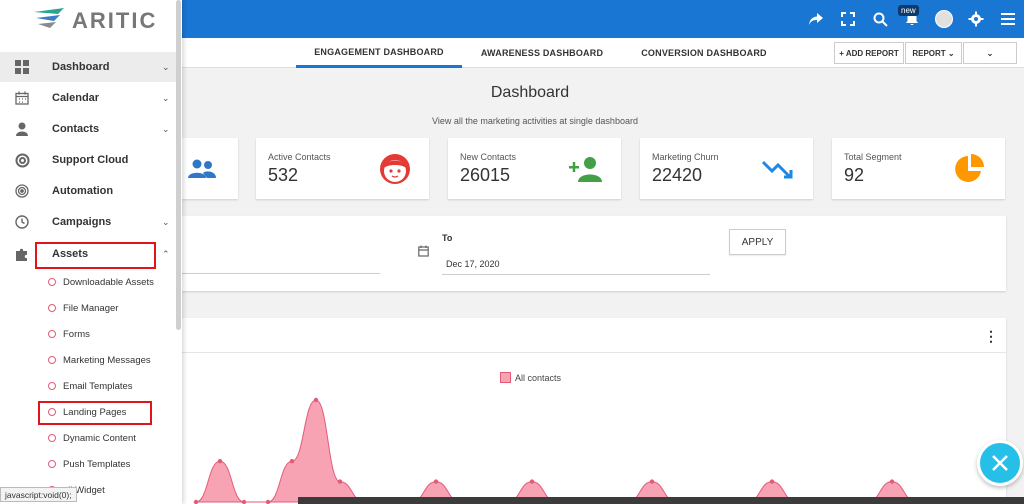  I want to click on sidebar-subitem-forms: Forms, so click(69, 334).